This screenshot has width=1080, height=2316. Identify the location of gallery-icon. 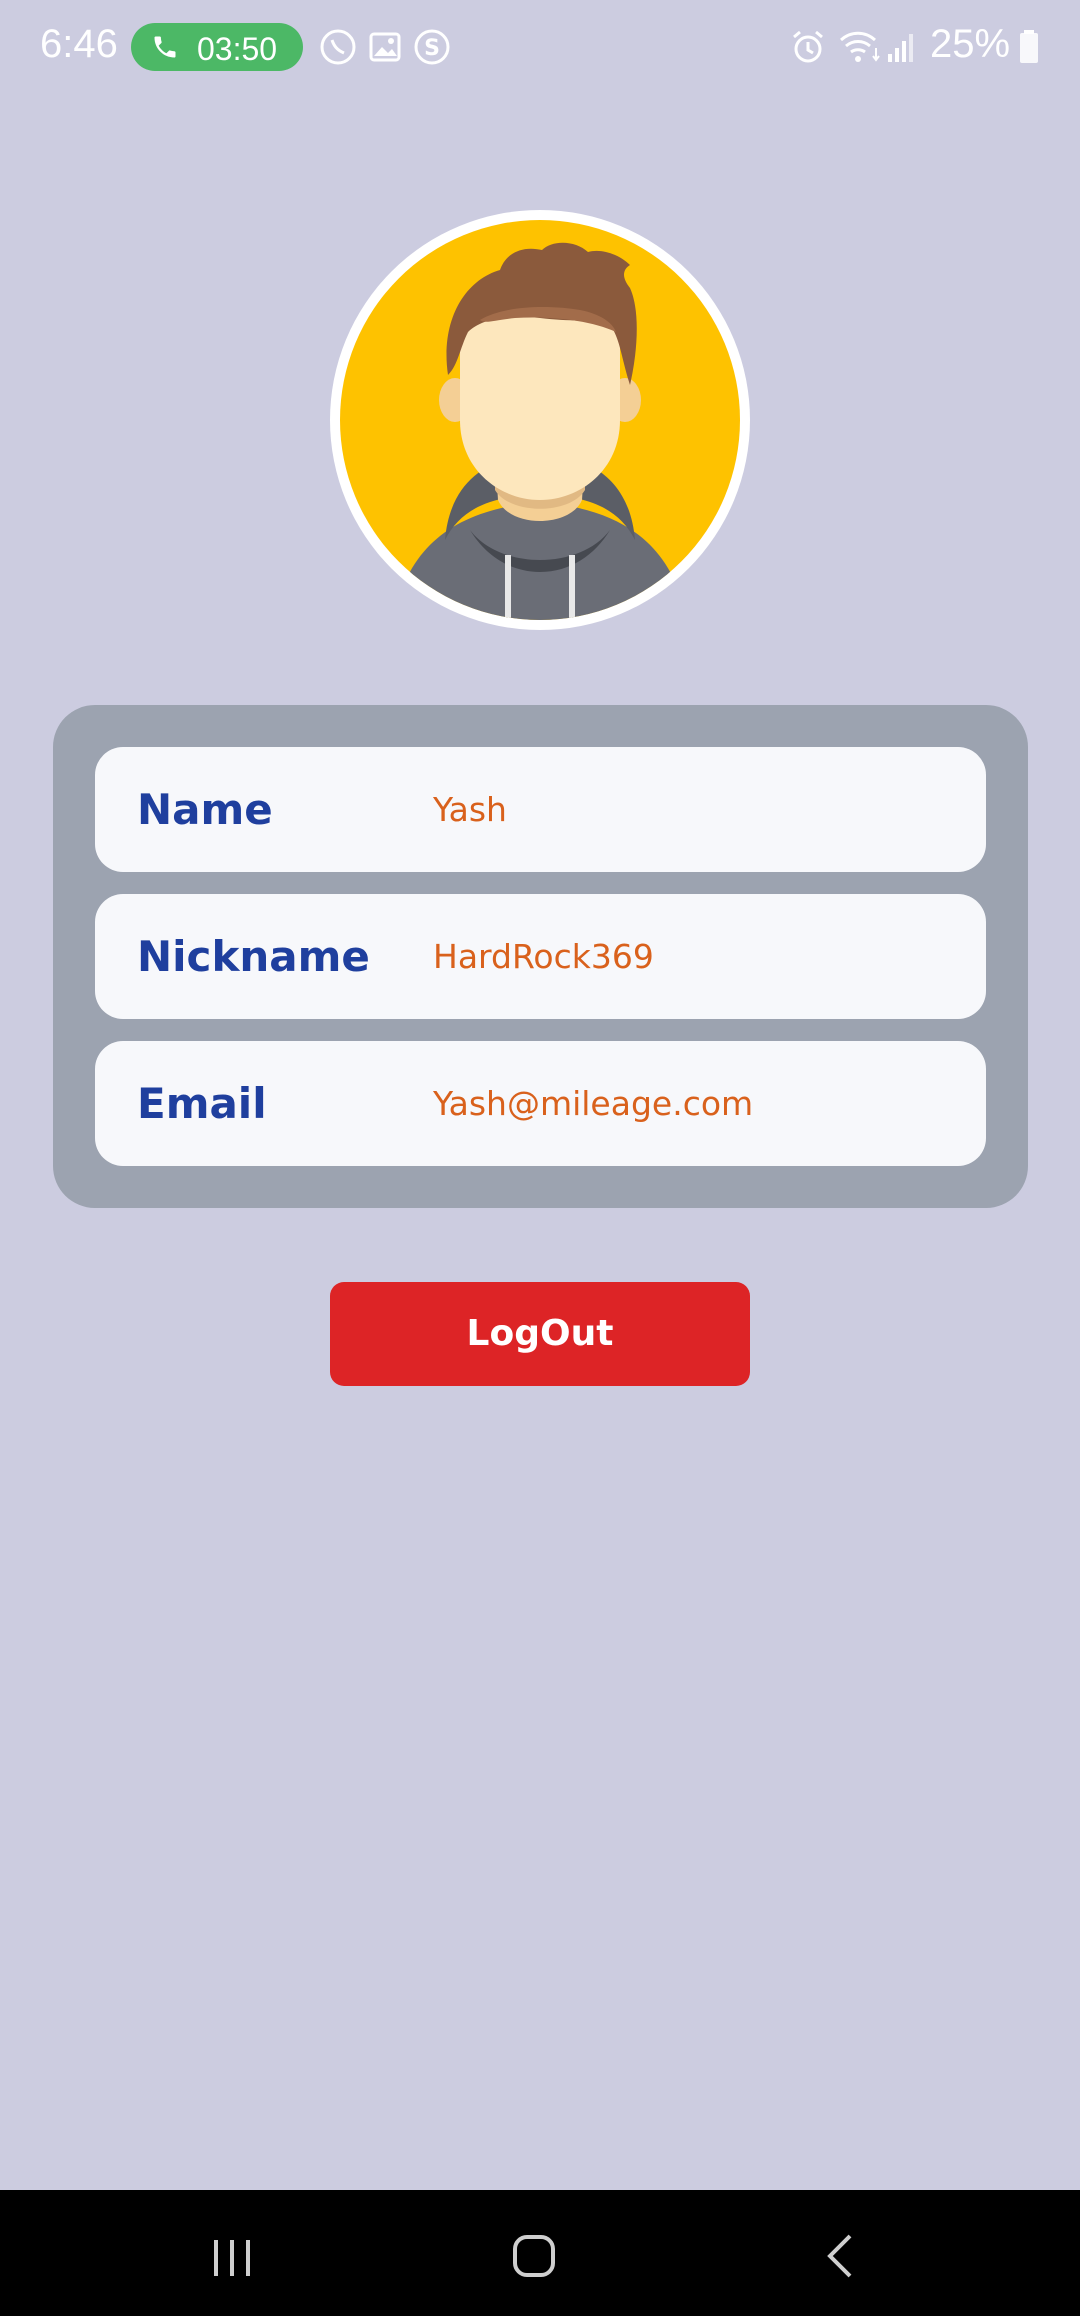
(385, 47).